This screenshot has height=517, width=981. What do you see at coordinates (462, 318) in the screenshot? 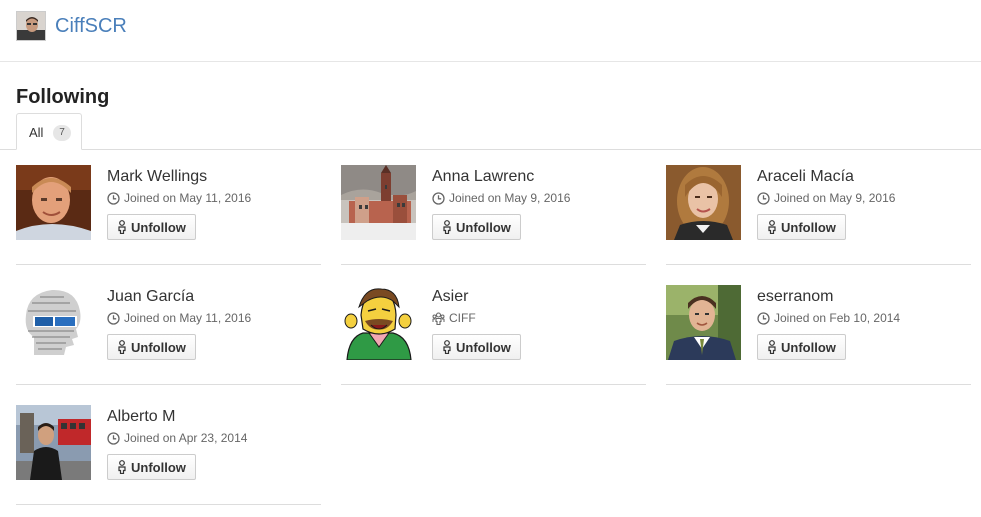
I see `user-meta-text: CIFF` at bounding box center [462, 318].